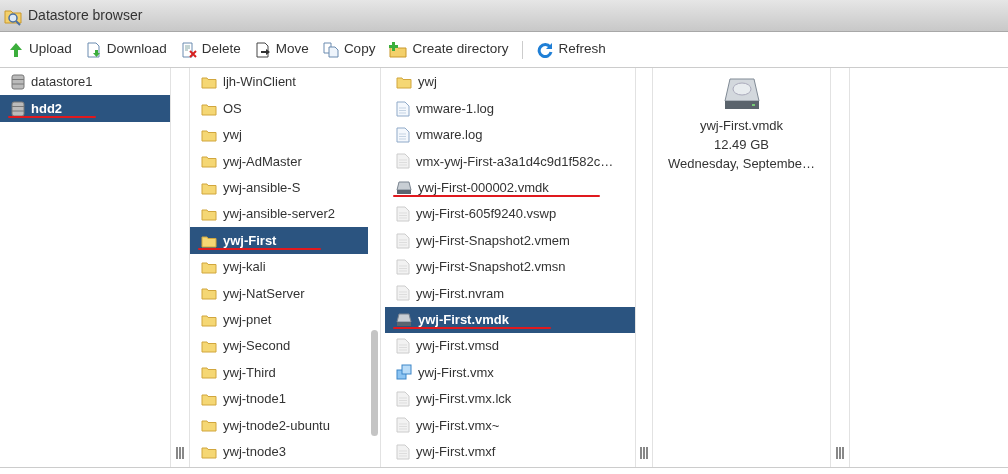 This screenshot has width=1008, height=474. I want to click on list-item: ywj-pnet, so click(279, 319).